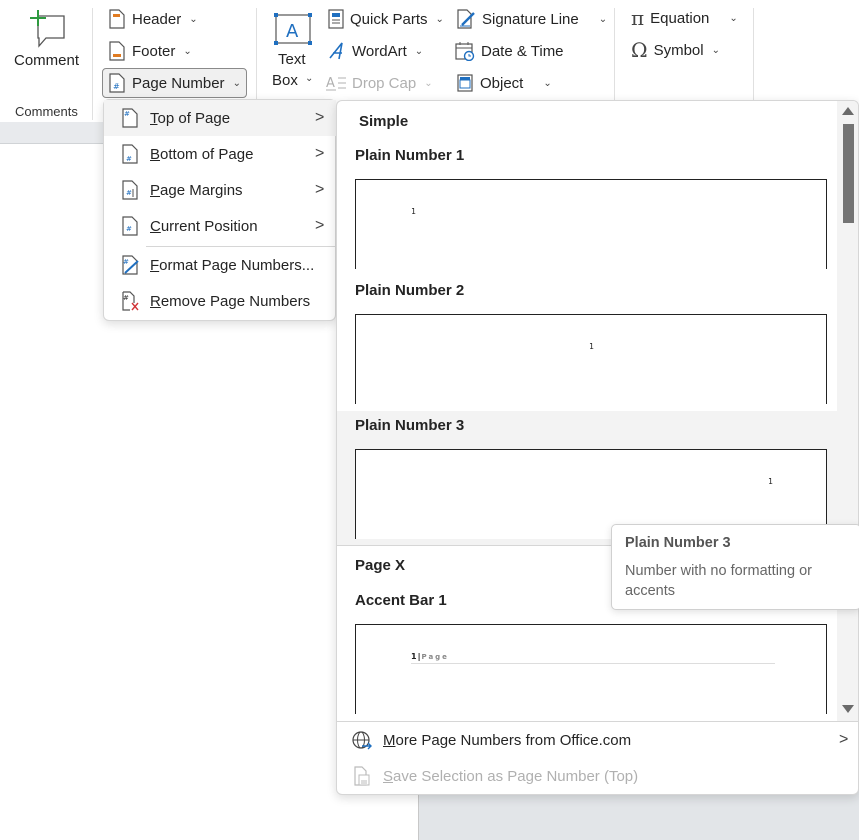 Image resolution: width=859 pixels, height=840 pixels. I want to click on gallery-item-plain-number-2: Plain Number 2 1, so click(587, 343).